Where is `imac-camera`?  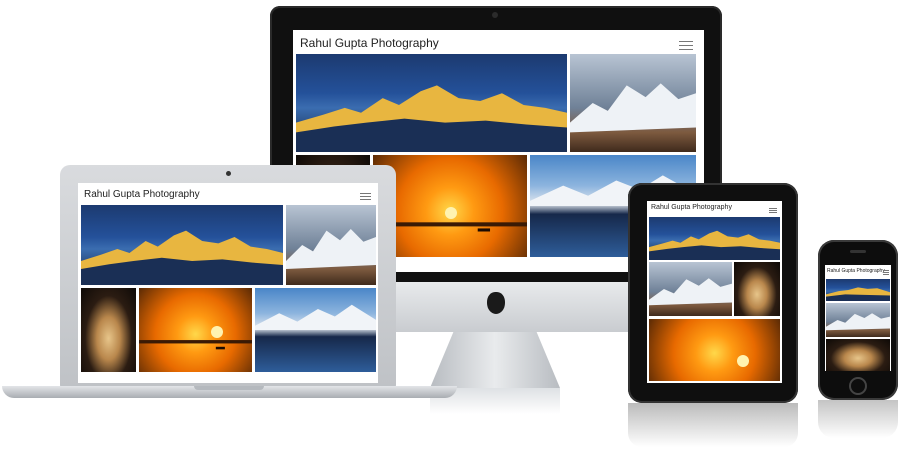 imac-camera is located at coordinates (495, 15).